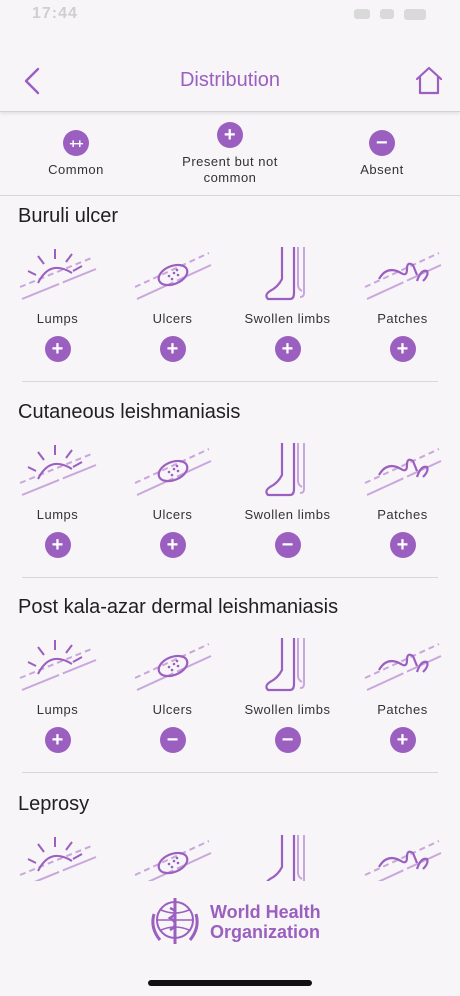 Image resolution: width=460 pixels, height=996 pixels. Describe the element at coordinates (230, 983) in the screenshot. I see `home-indicator` at that location.